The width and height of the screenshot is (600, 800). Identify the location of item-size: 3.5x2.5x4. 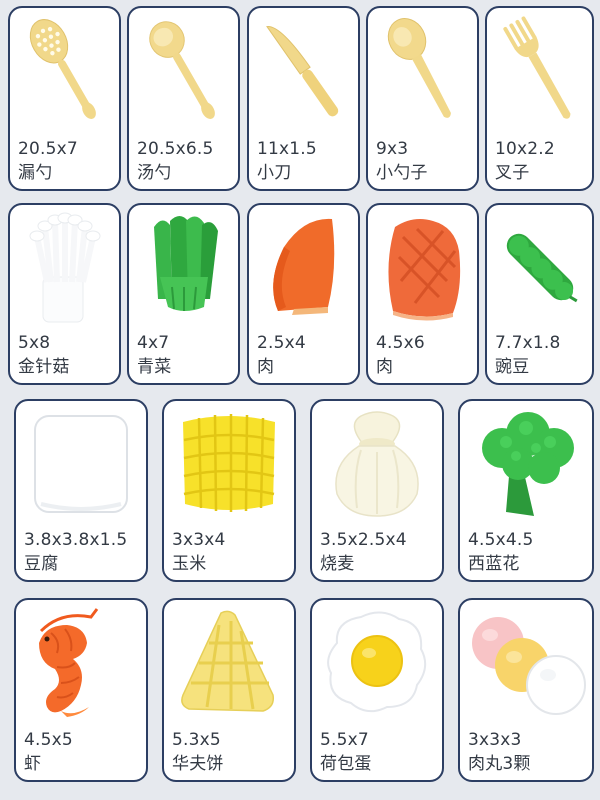
(363, 540).